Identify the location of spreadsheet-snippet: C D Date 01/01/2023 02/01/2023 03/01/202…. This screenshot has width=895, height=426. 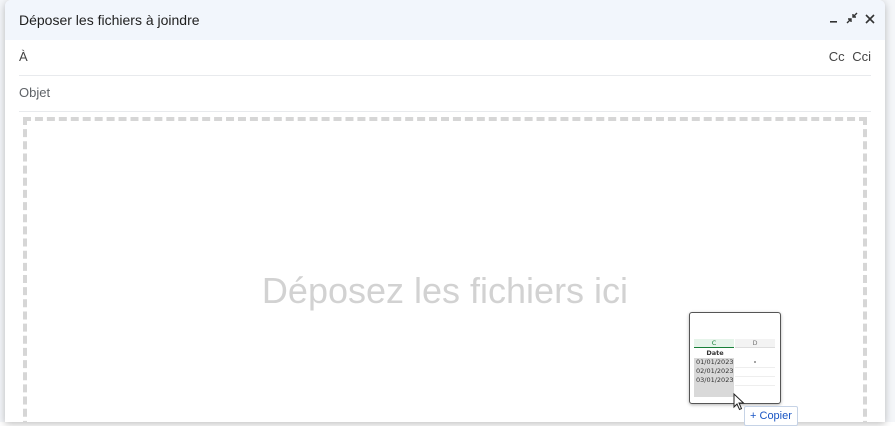
(736, 369).